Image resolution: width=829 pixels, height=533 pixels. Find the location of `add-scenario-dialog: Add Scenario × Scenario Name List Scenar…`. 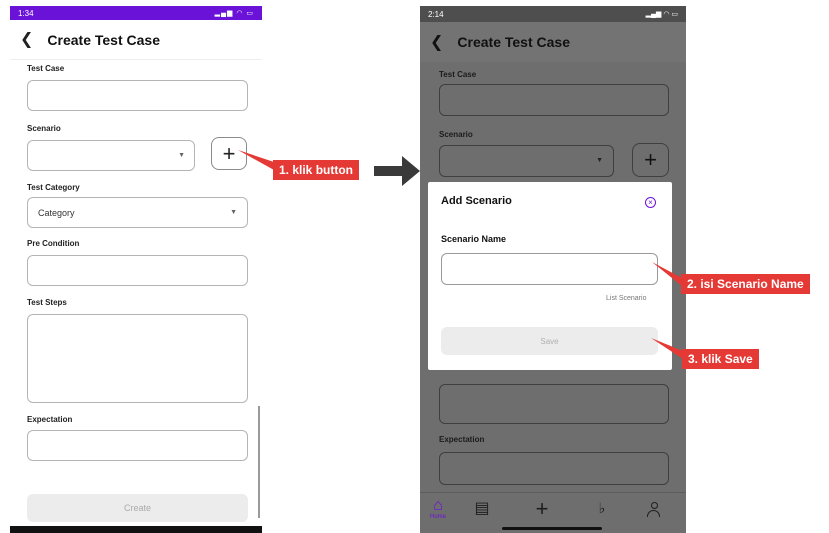

add-scenario-dialog: Add Scenario × Scenario Name List Scenar… is located at coordinates (550, 276).